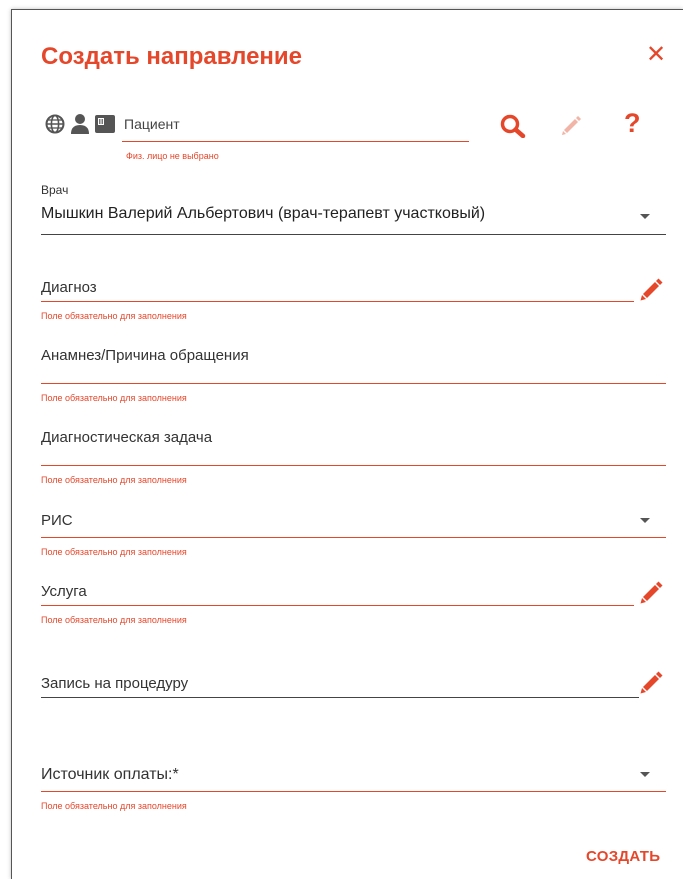 This screenshot has width=683, height=879. I want to click on create-button: СОЗДАТЬ, so click(623, 856).